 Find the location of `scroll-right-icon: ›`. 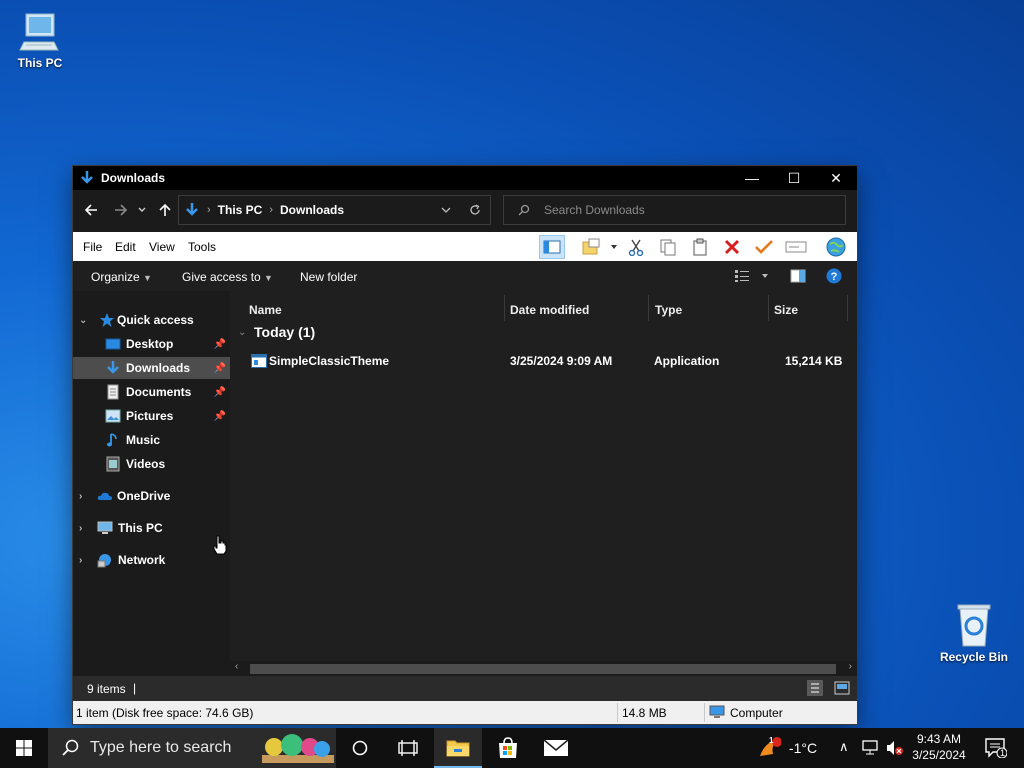

scroll-right-icon: › is located at coordinates (850, 666).